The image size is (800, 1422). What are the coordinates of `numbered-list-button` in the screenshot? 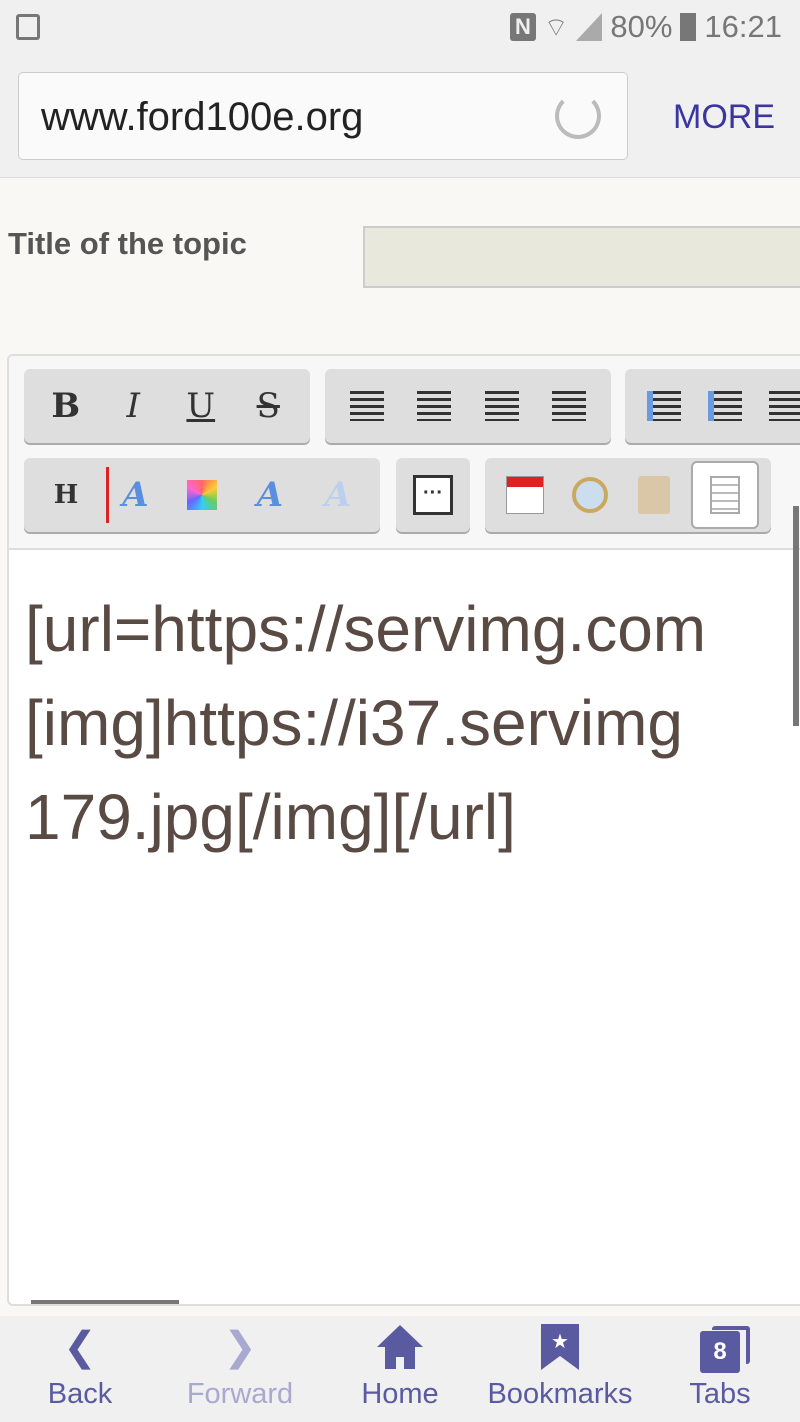 It's located at (725, 406).